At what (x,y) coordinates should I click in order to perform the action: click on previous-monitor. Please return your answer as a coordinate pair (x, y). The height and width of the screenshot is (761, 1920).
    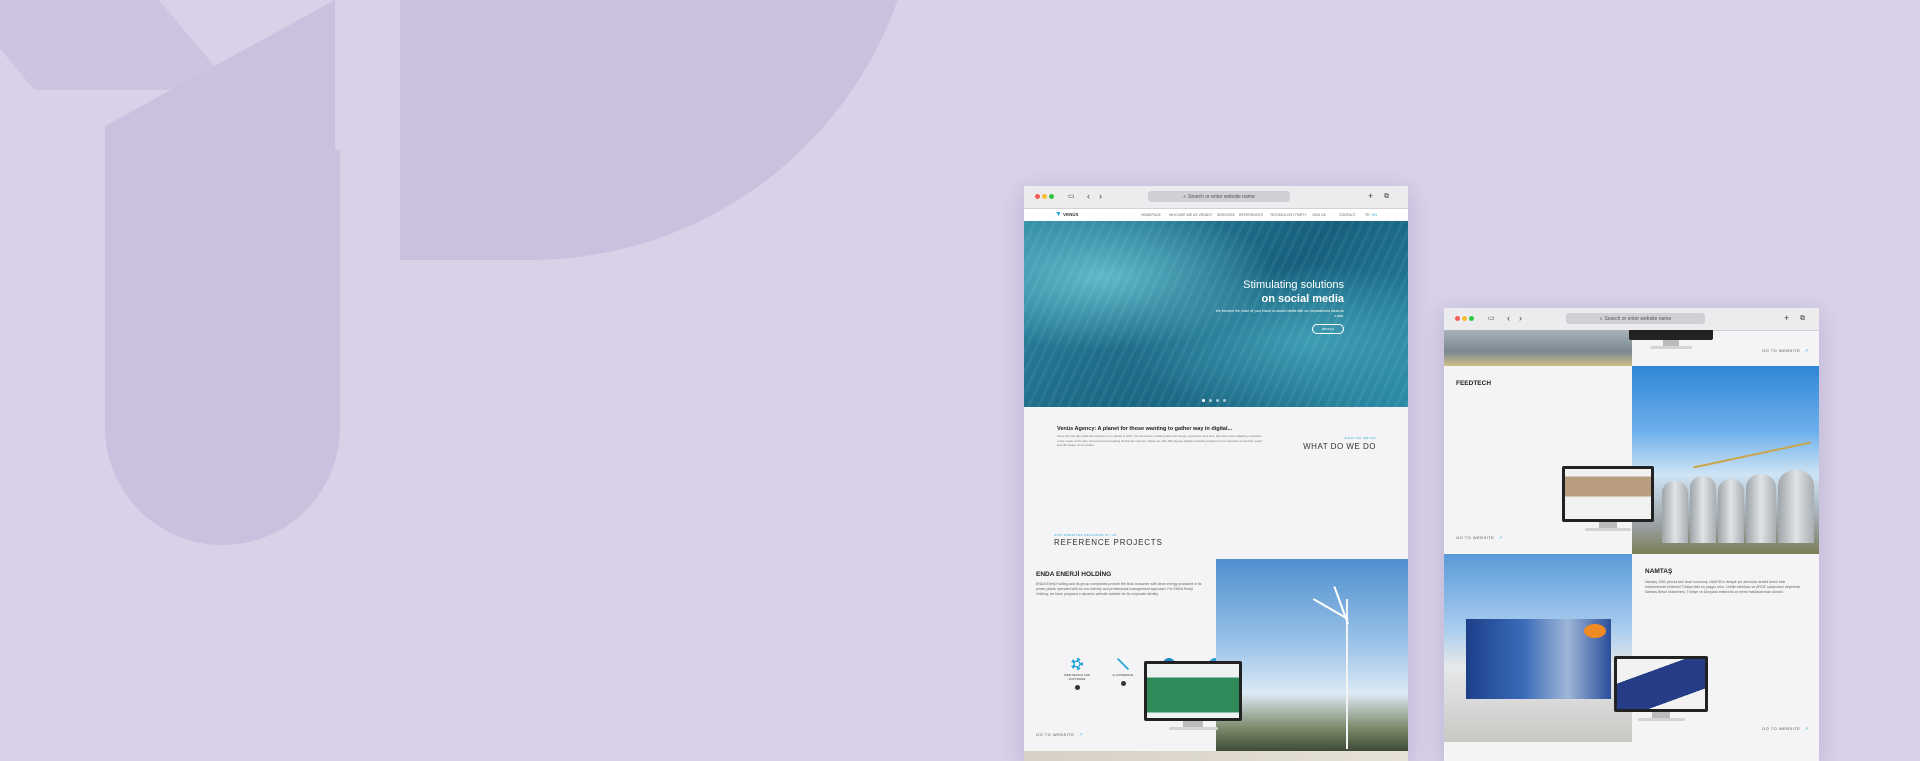
    Looking at the image, I should click on (1671, 339).